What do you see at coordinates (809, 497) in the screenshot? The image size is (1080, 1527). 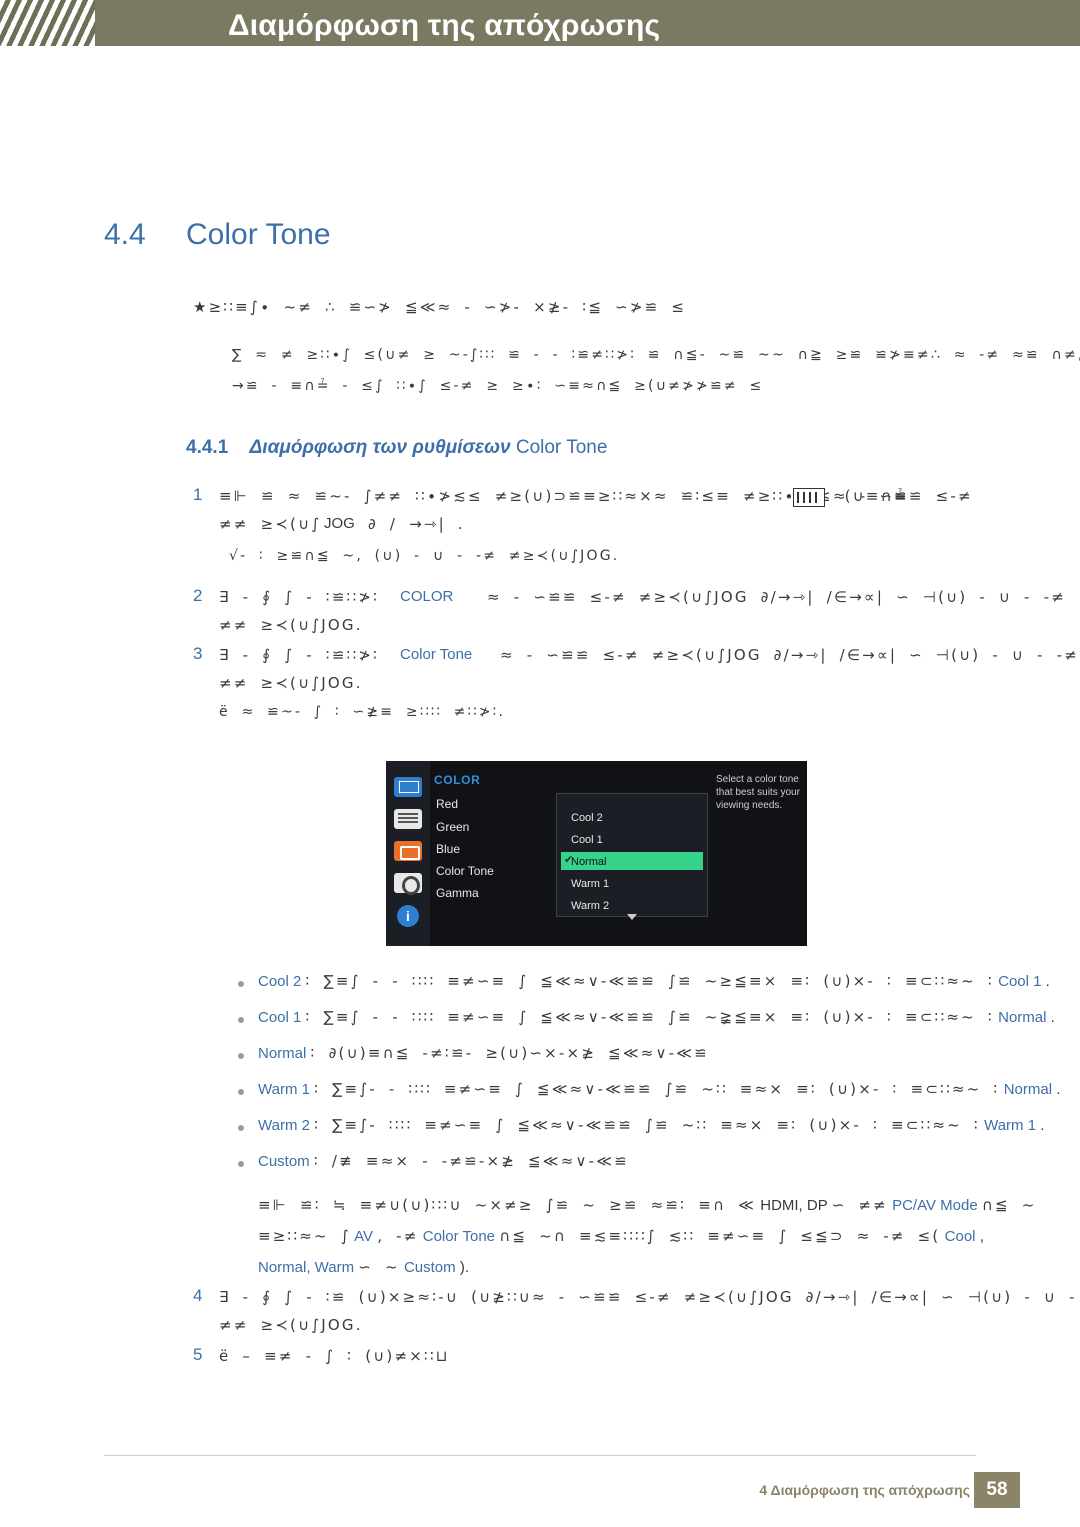 I see `osd-key-icon` at bounding box center [809, 497].